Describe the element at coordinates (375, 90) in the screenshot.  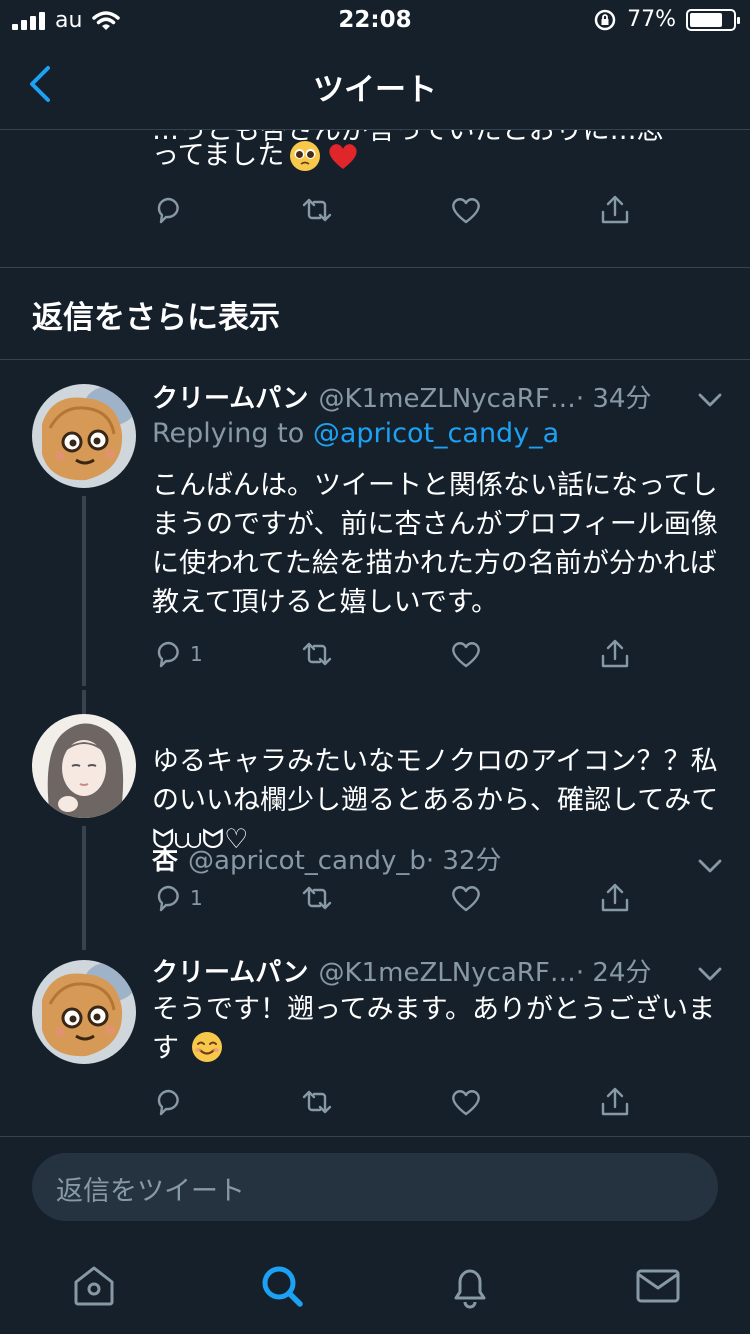
I see `page-title: ツイート` at that location.